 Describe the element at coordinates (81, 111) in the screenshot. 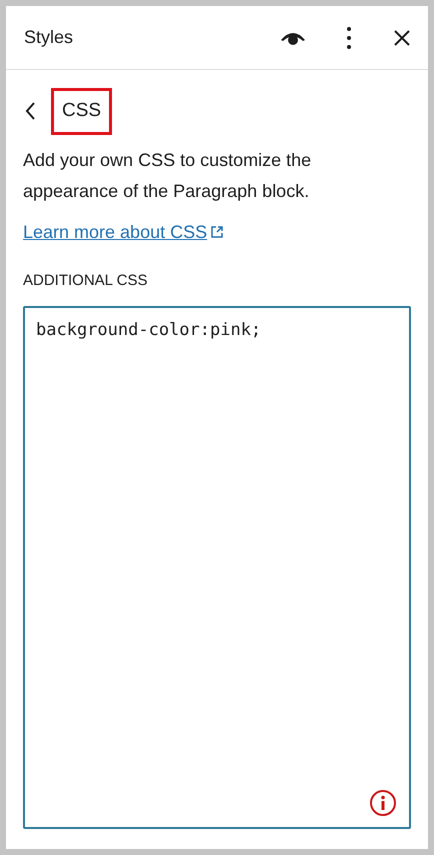

I see `section-title: CSS` at that location.